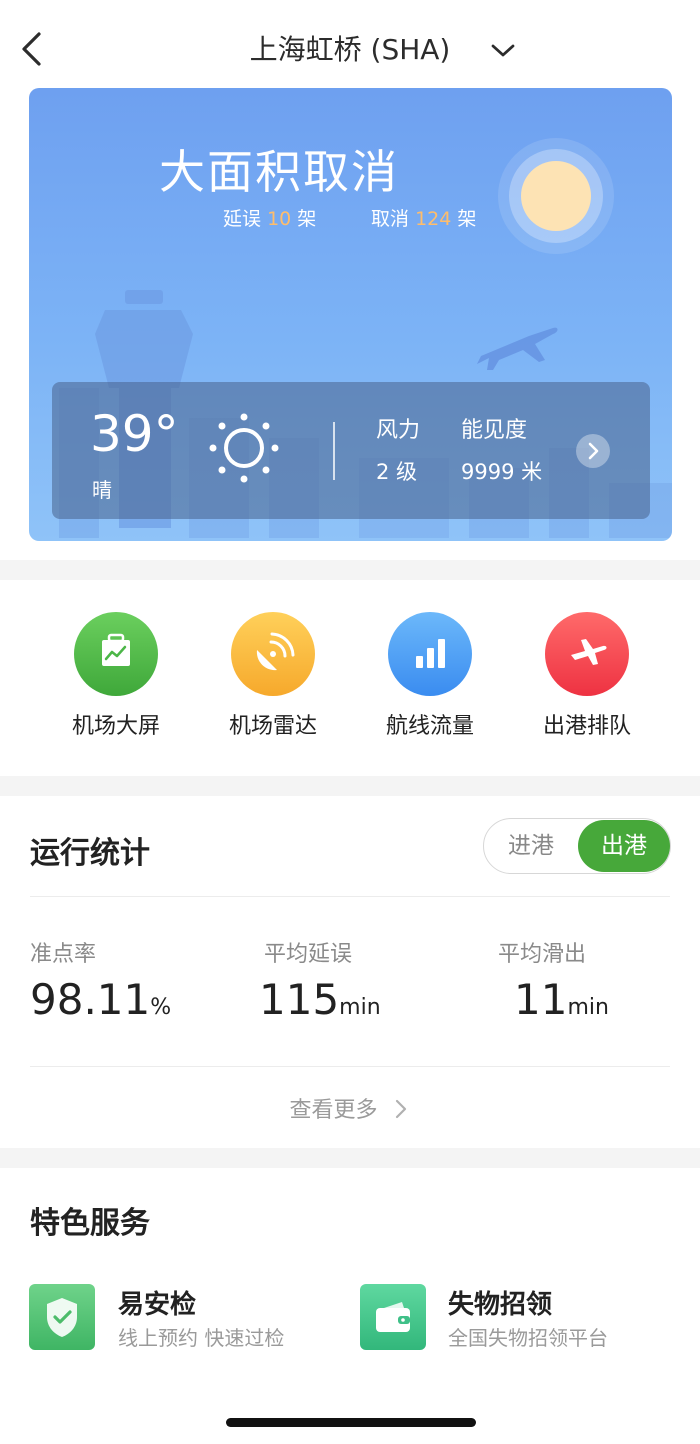  Describe the element at coordinates (102, 490) in the screenshot. I see `weather-condition: 晴` at that location.